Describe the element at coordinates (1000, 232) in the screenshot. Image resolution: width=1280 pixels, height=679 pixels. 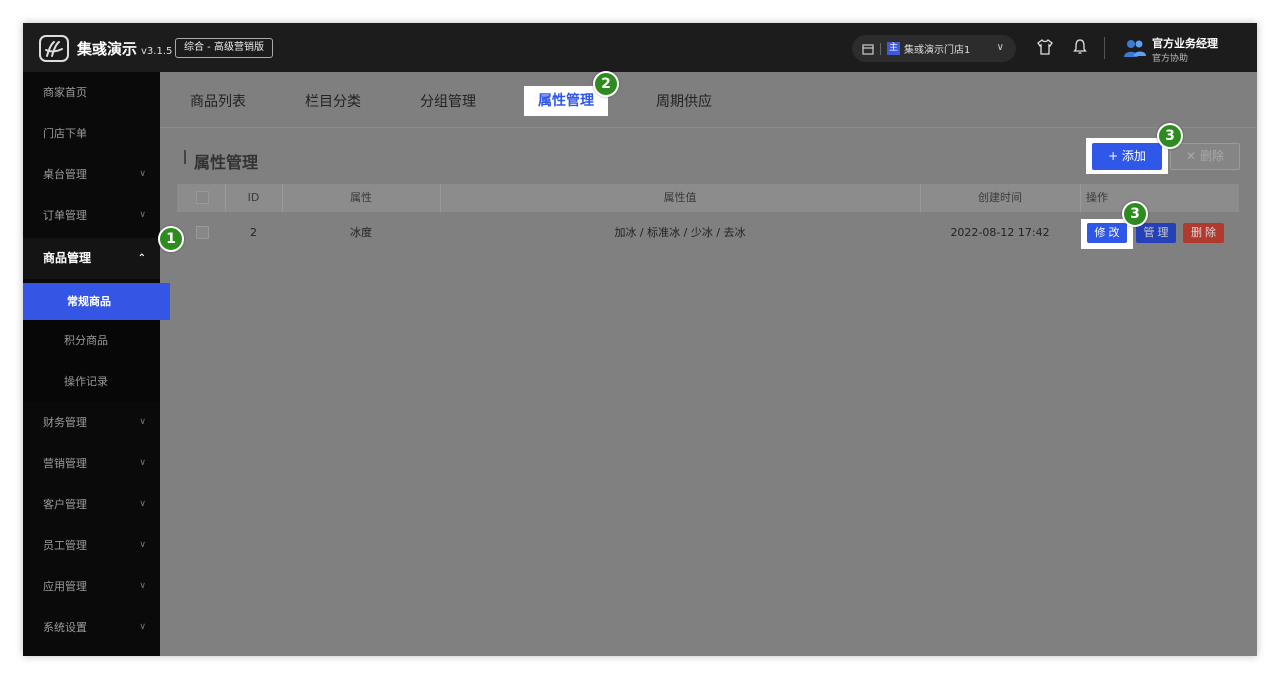
I see `cell-created: 2022-08-12 17:42` at that location.